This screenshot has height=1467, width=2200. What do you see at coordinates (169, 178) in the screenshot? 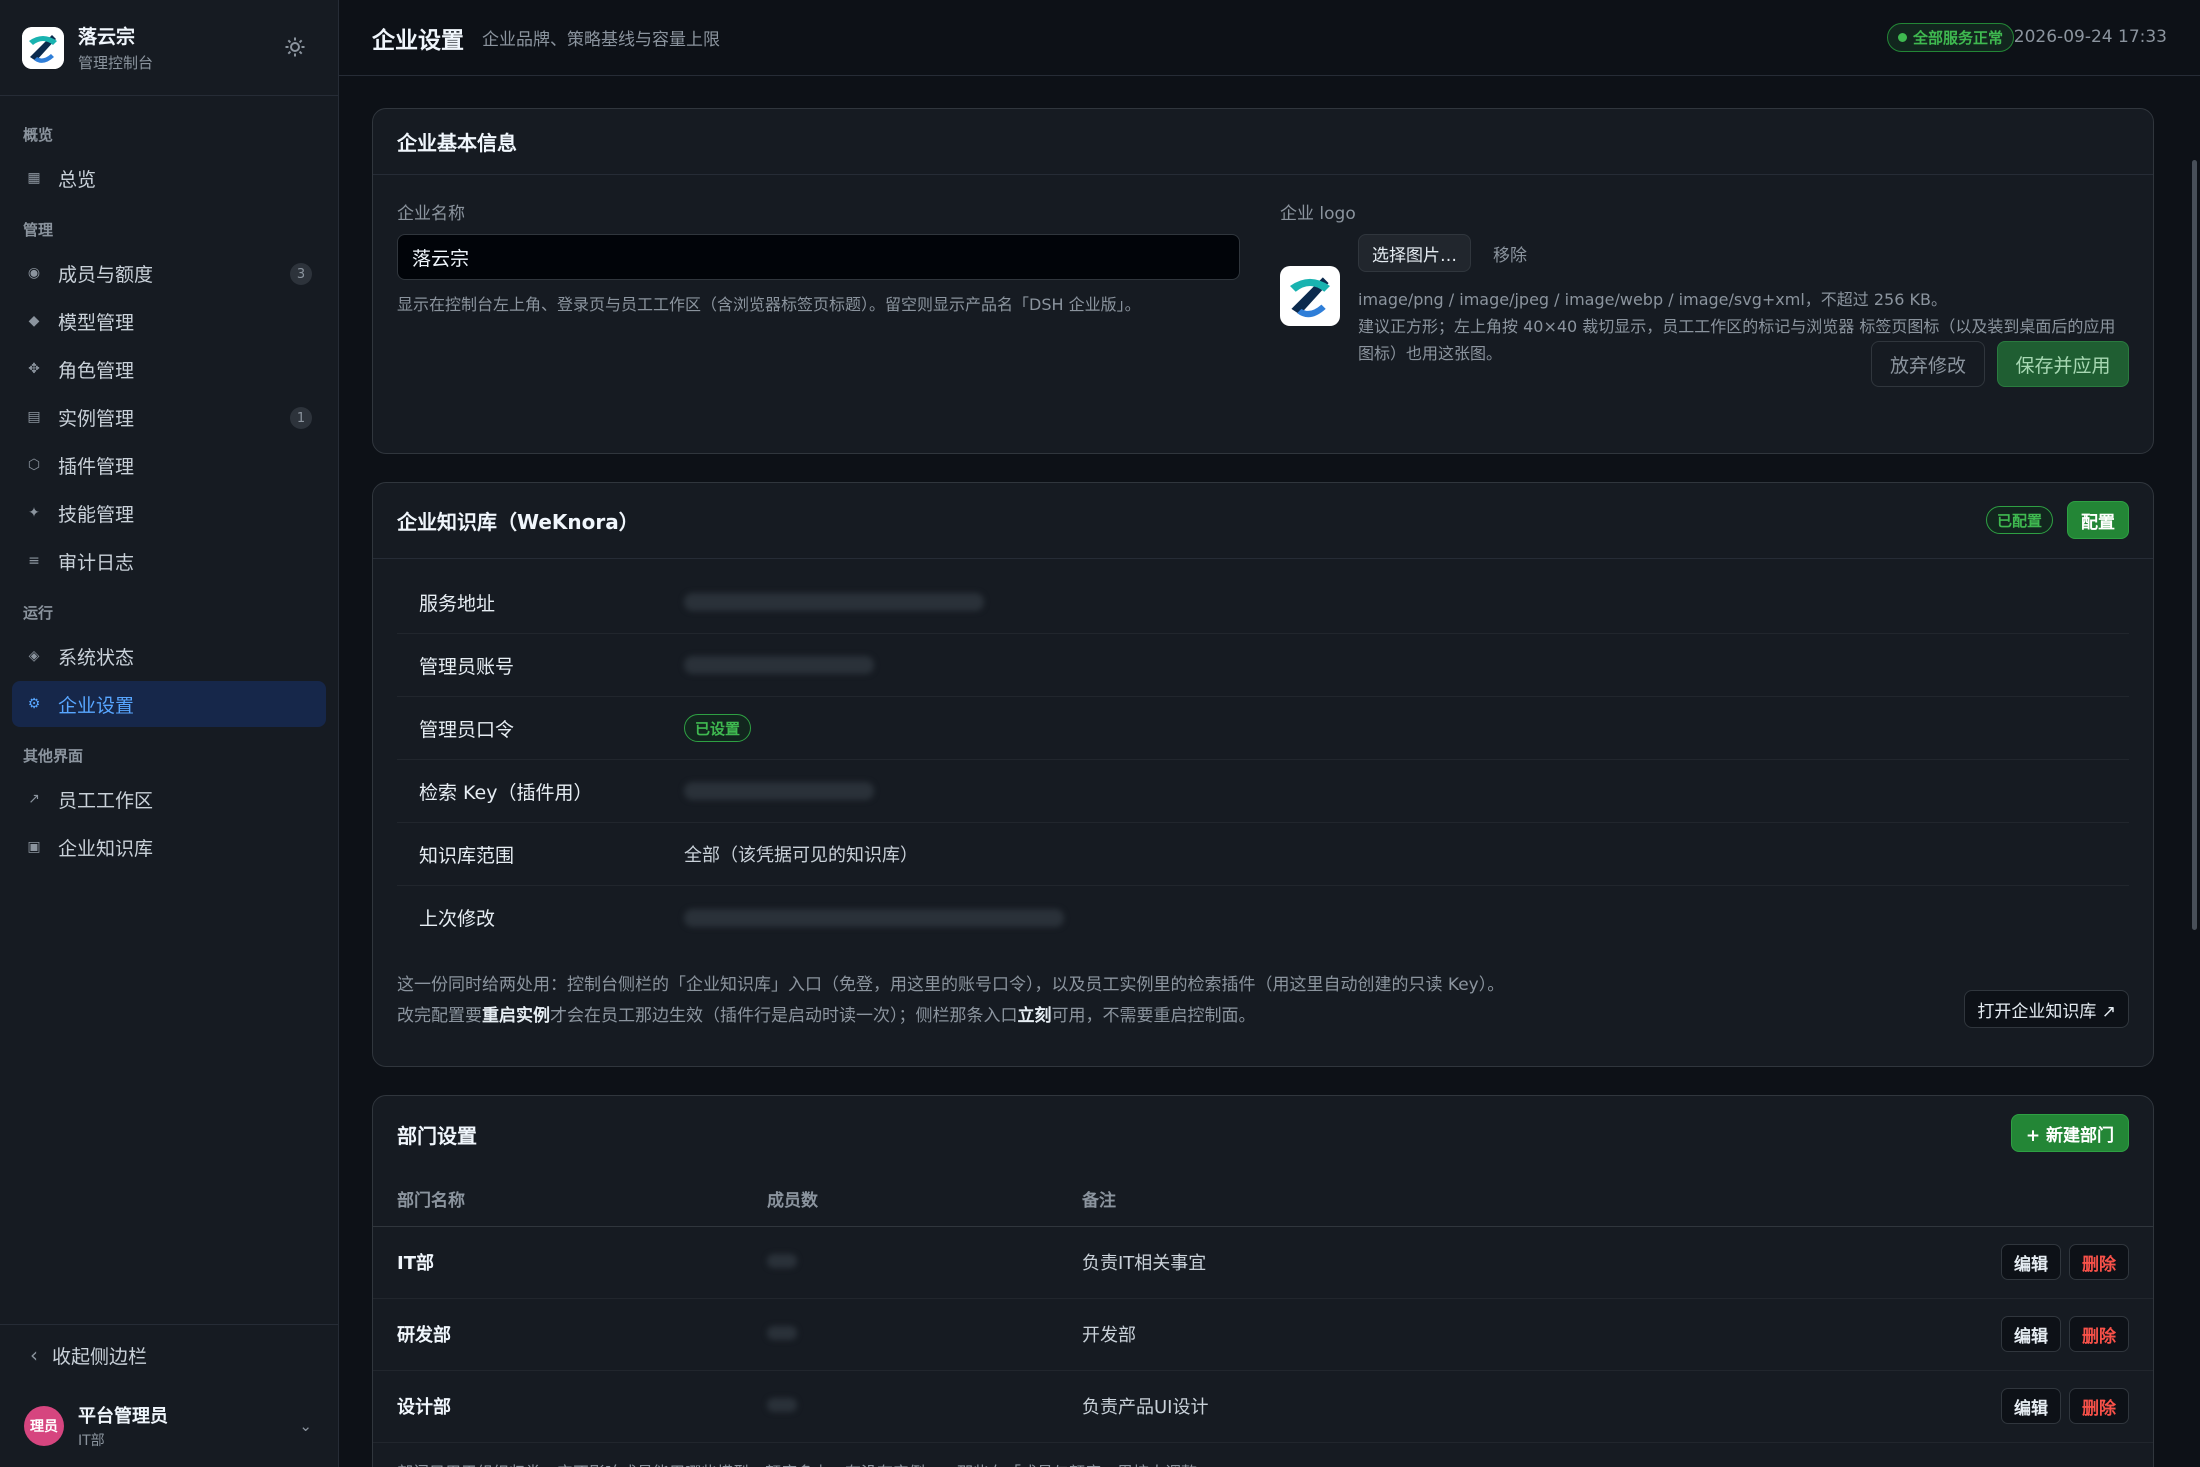
I see `sidebar-item-overview: ▦ 总览` at bounding box center [169, 178].